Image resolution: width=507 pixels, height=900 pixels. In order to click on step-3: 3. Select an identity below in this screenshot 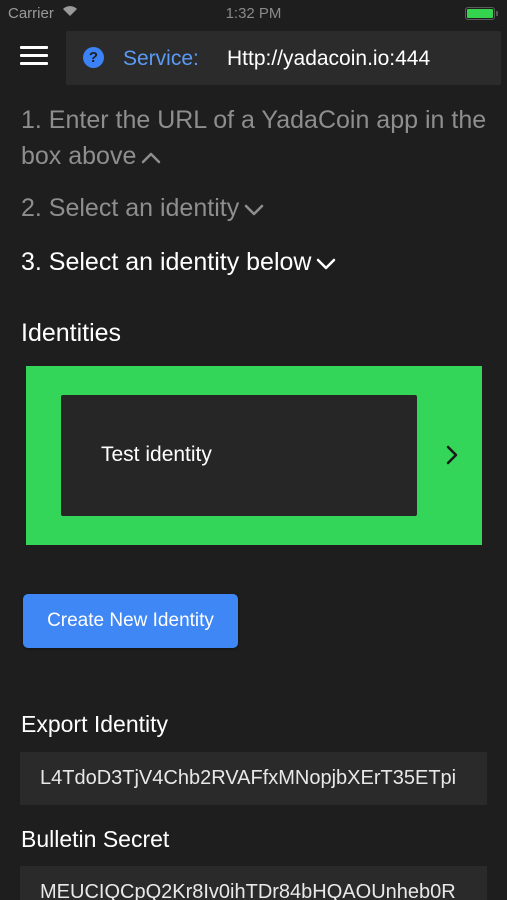, I will do `click(179, 262)`.